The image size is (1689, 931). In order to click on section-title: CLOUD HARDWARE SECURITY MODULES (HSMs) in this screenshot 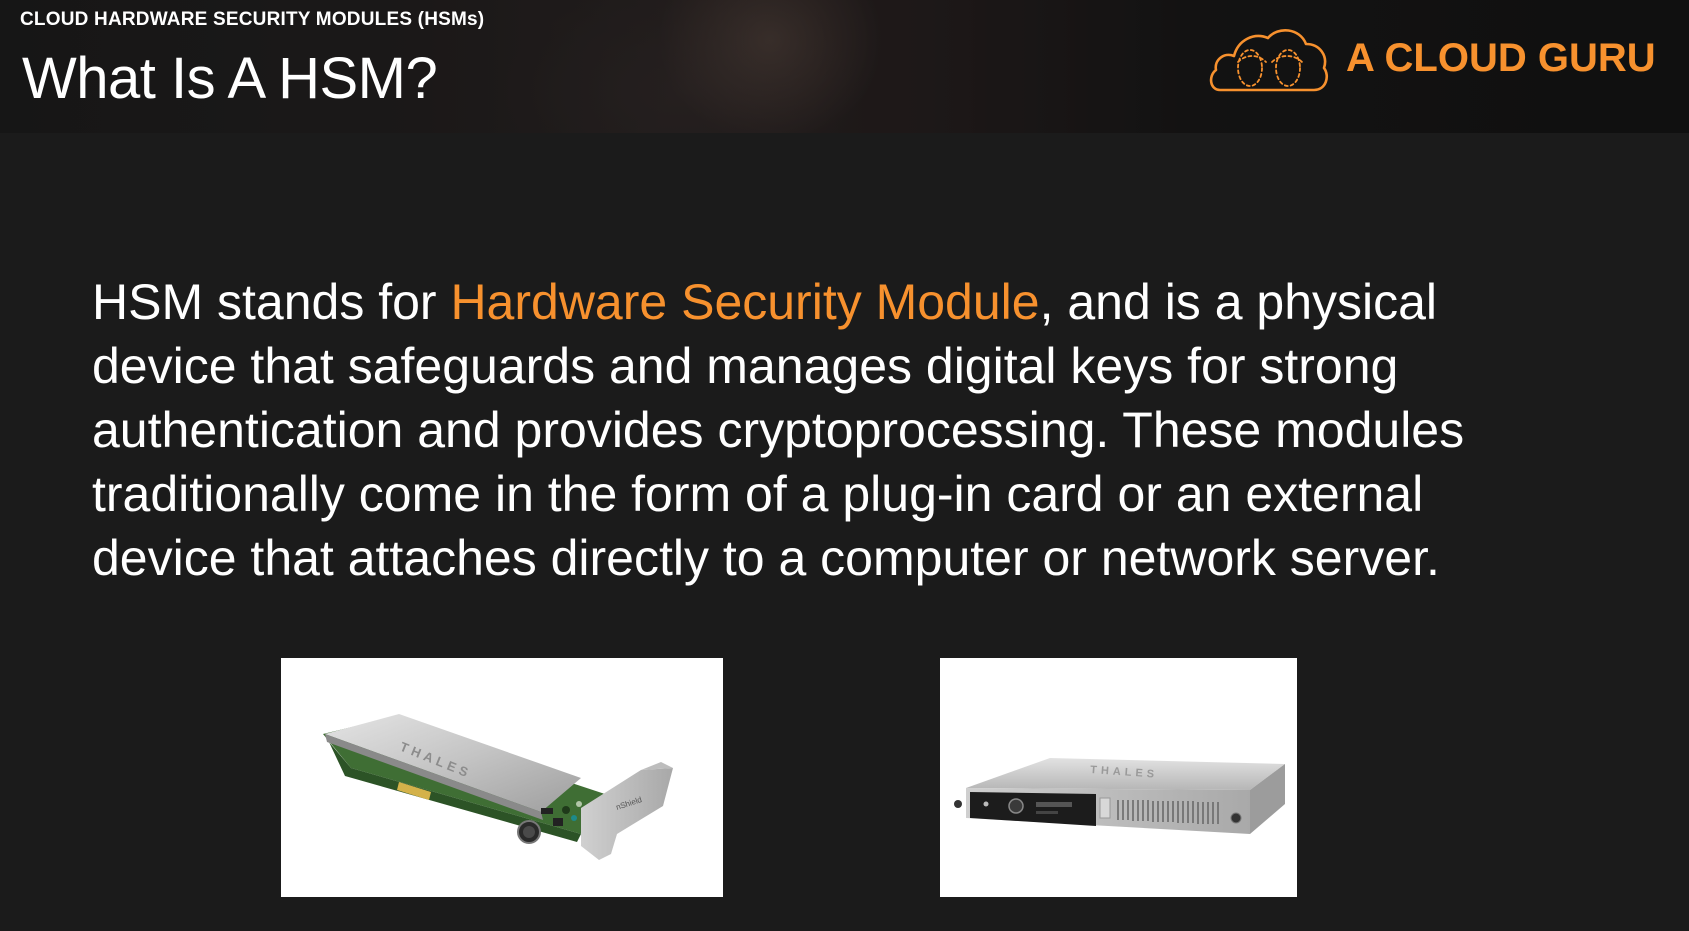, I will do `click(252, 19)`.